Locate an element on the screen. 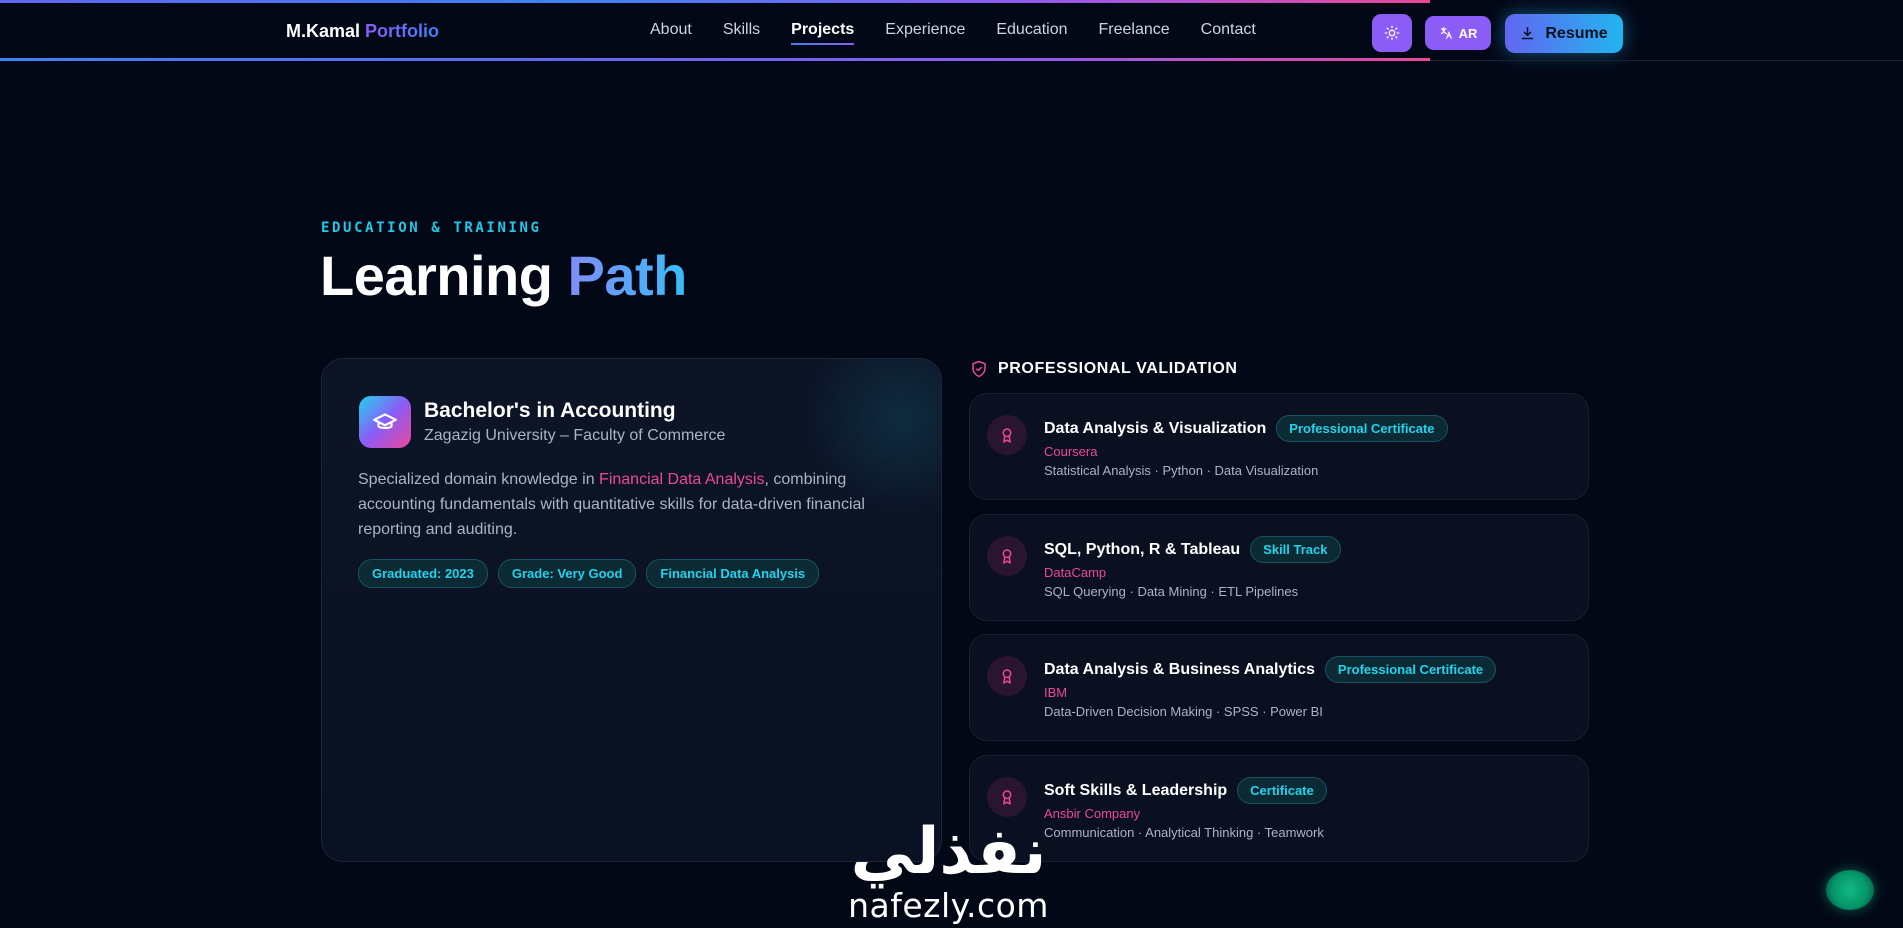 This screenshot has height=928, width=1903. section-eyebrow: EDUCATION & TRAINING is located at coordinates (431, 228).